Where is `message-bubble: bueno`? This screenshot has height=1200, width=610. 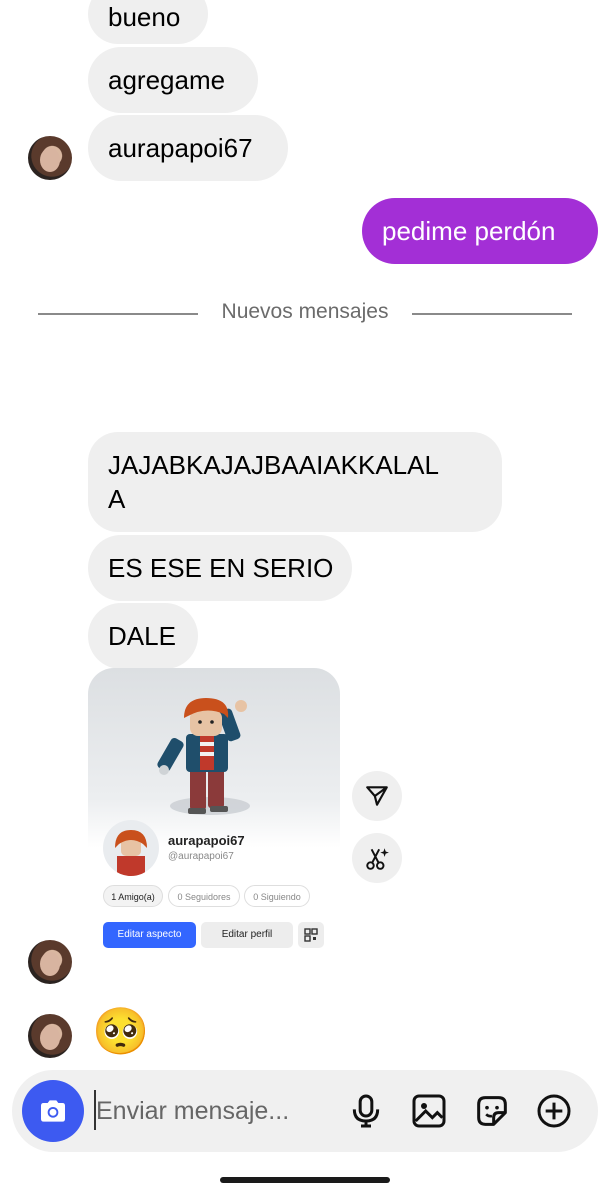
message-bubble: bueno is located at coordinates (148, 22).